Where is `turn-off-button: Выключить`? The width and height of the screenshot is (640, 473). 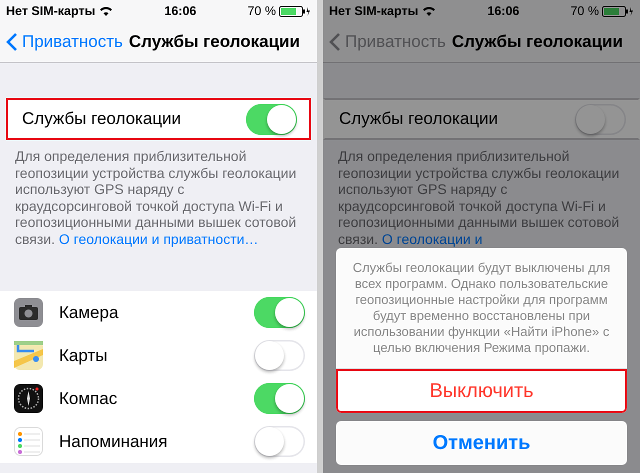 turn-off-button: Выключить is located at coordinates (481, 391).